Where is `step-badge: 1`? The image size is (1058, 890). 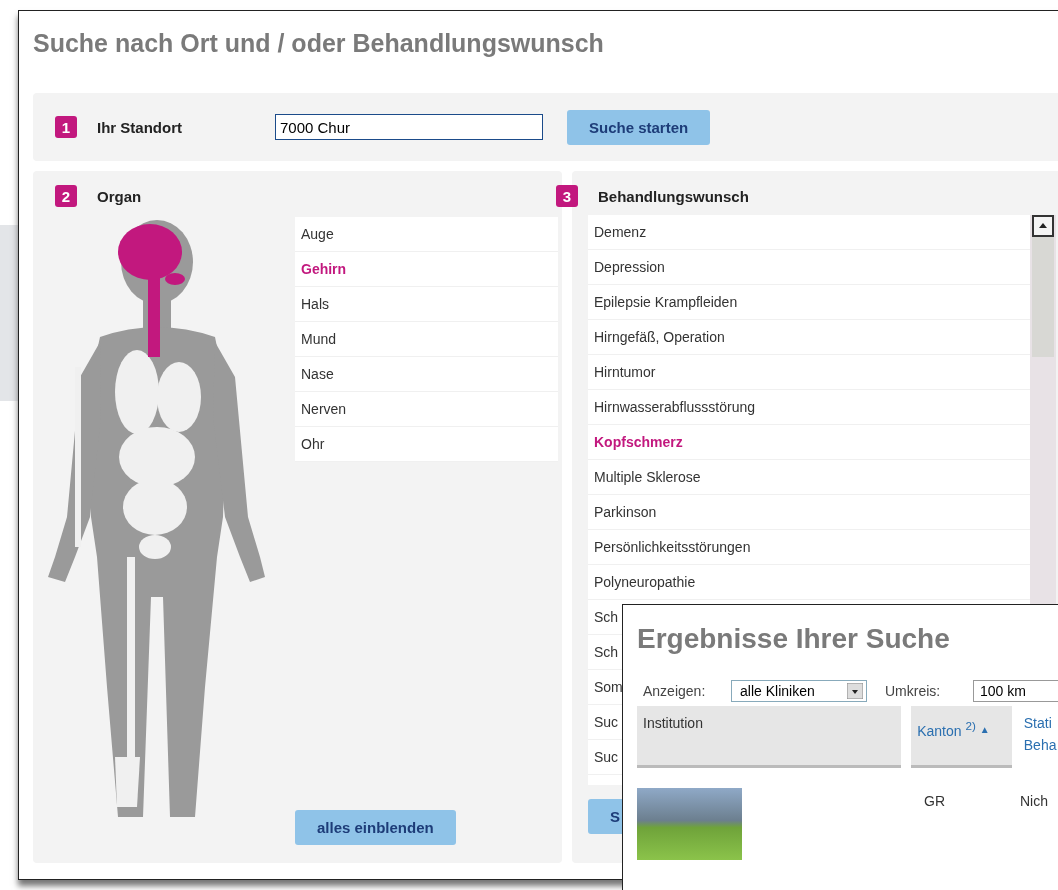
step-badge: 1 is located at coordinates (66, 127).